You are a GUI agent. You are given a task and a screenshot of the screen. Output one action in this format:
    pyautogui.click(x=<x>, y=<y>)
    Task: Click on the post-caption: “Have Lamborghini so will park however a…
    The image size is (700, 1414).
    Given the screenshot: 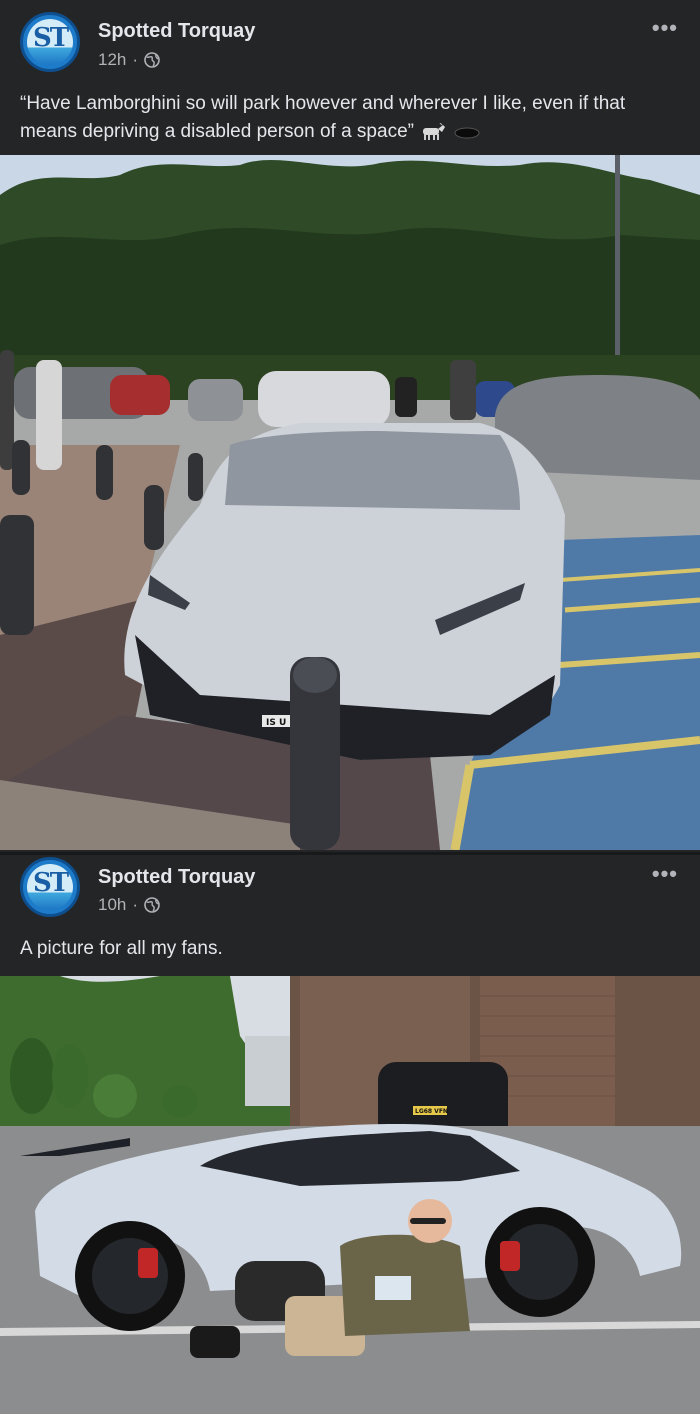 What is the action you would take?
    pyautogui.click(x=352, y=118)
    